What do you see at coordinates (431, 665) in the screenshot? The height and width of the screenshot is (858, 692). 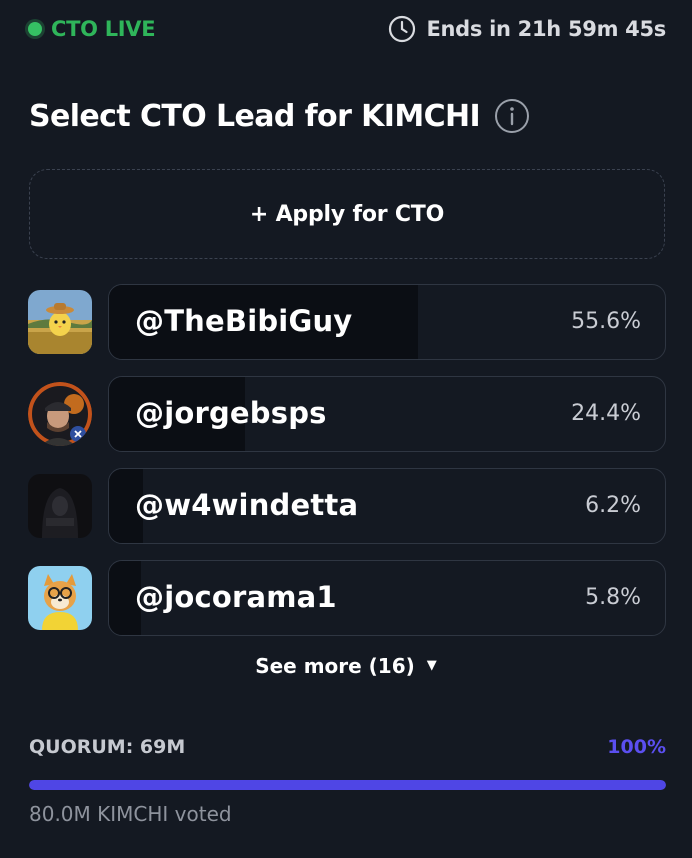 I see `caret-down-icon: ▼` at bounding box center [431, 665].